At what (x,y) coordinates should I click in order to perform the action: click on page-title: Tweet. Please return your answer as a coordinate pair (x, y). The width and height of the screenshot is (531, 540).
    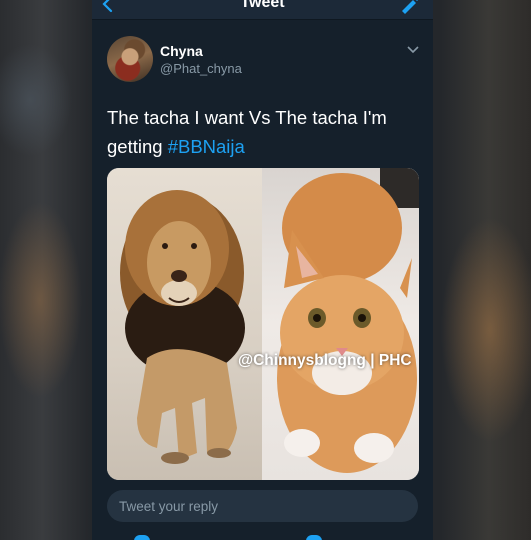
    Looking at the image, I should click on (262, 5).